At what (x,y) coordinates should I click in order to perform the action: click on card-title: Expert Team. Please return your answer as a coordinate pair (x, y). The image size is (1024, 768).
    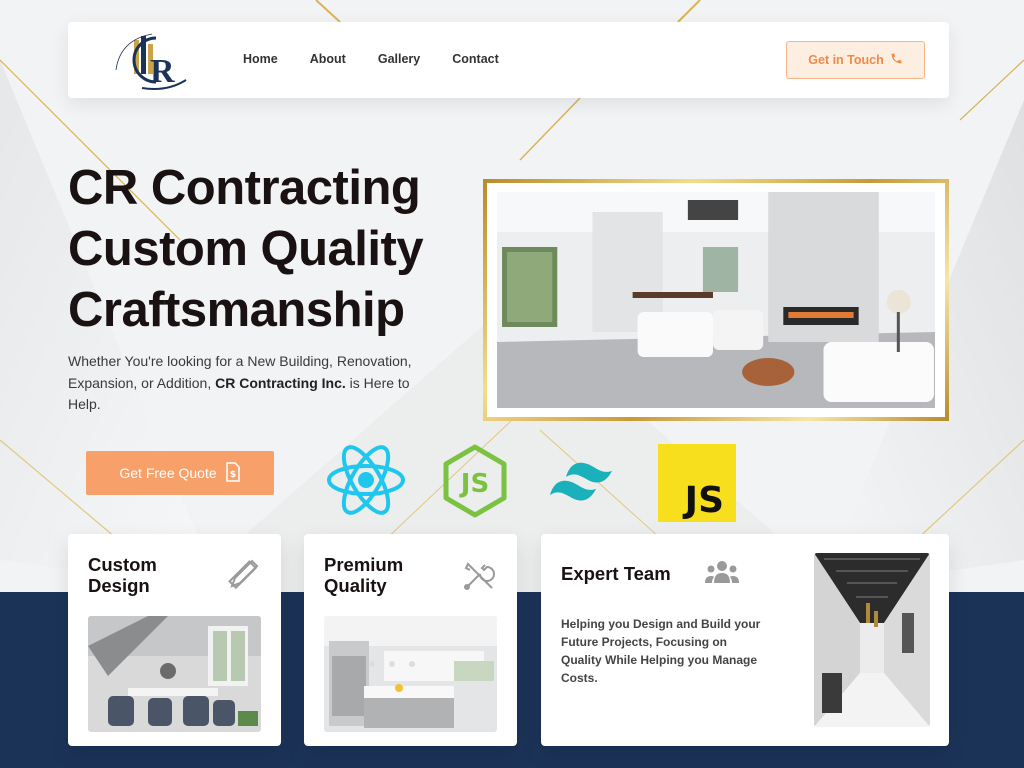
    Looking at the image, I should click on (616, 573).